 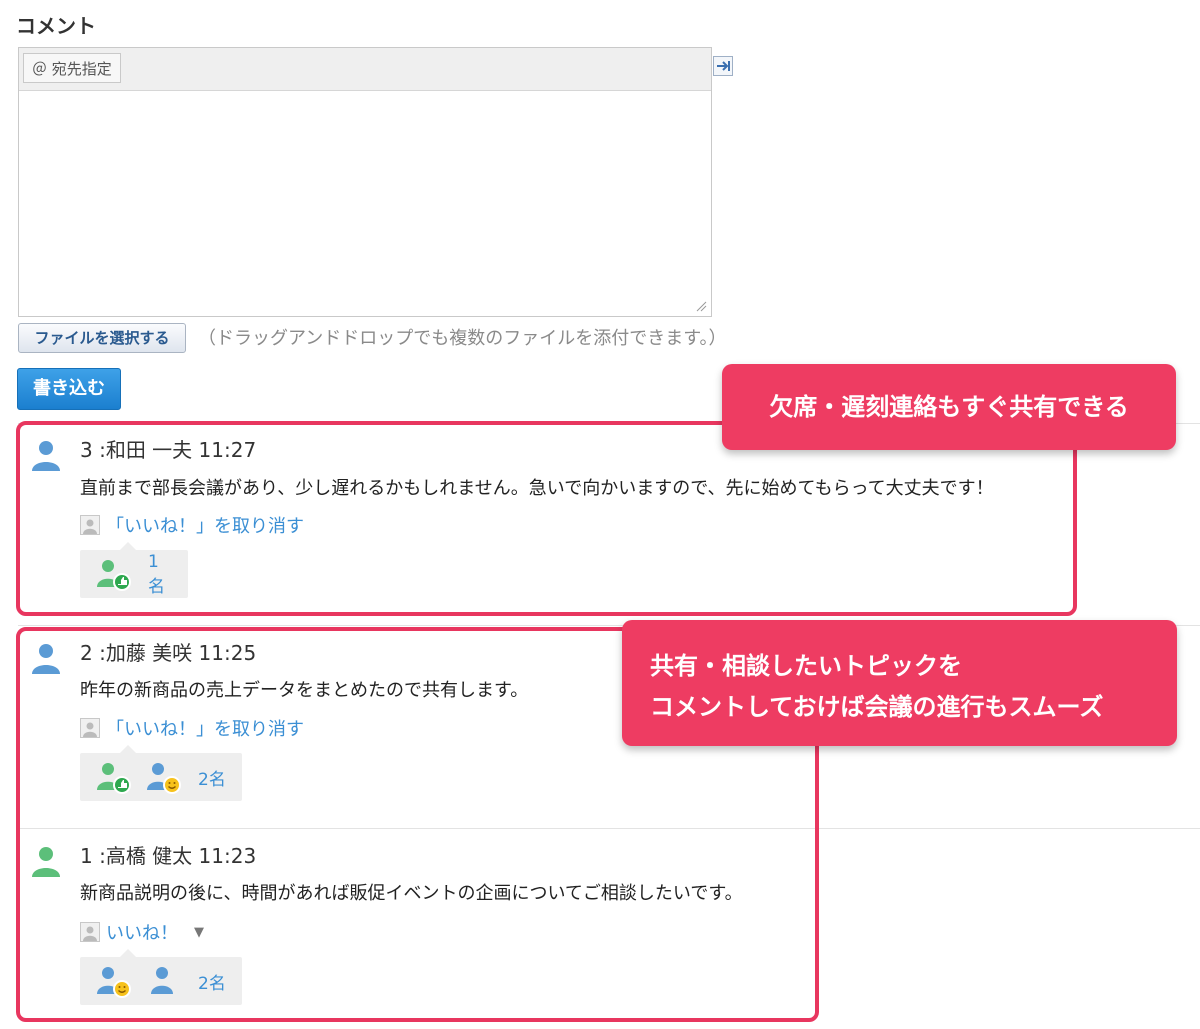 What do you see at coordinates (949, 407) in the screenshot?
I see `callout-absence-notice: 欠席・遅刻連絡もすぐ共有できる` at bounding box center [949, 407].